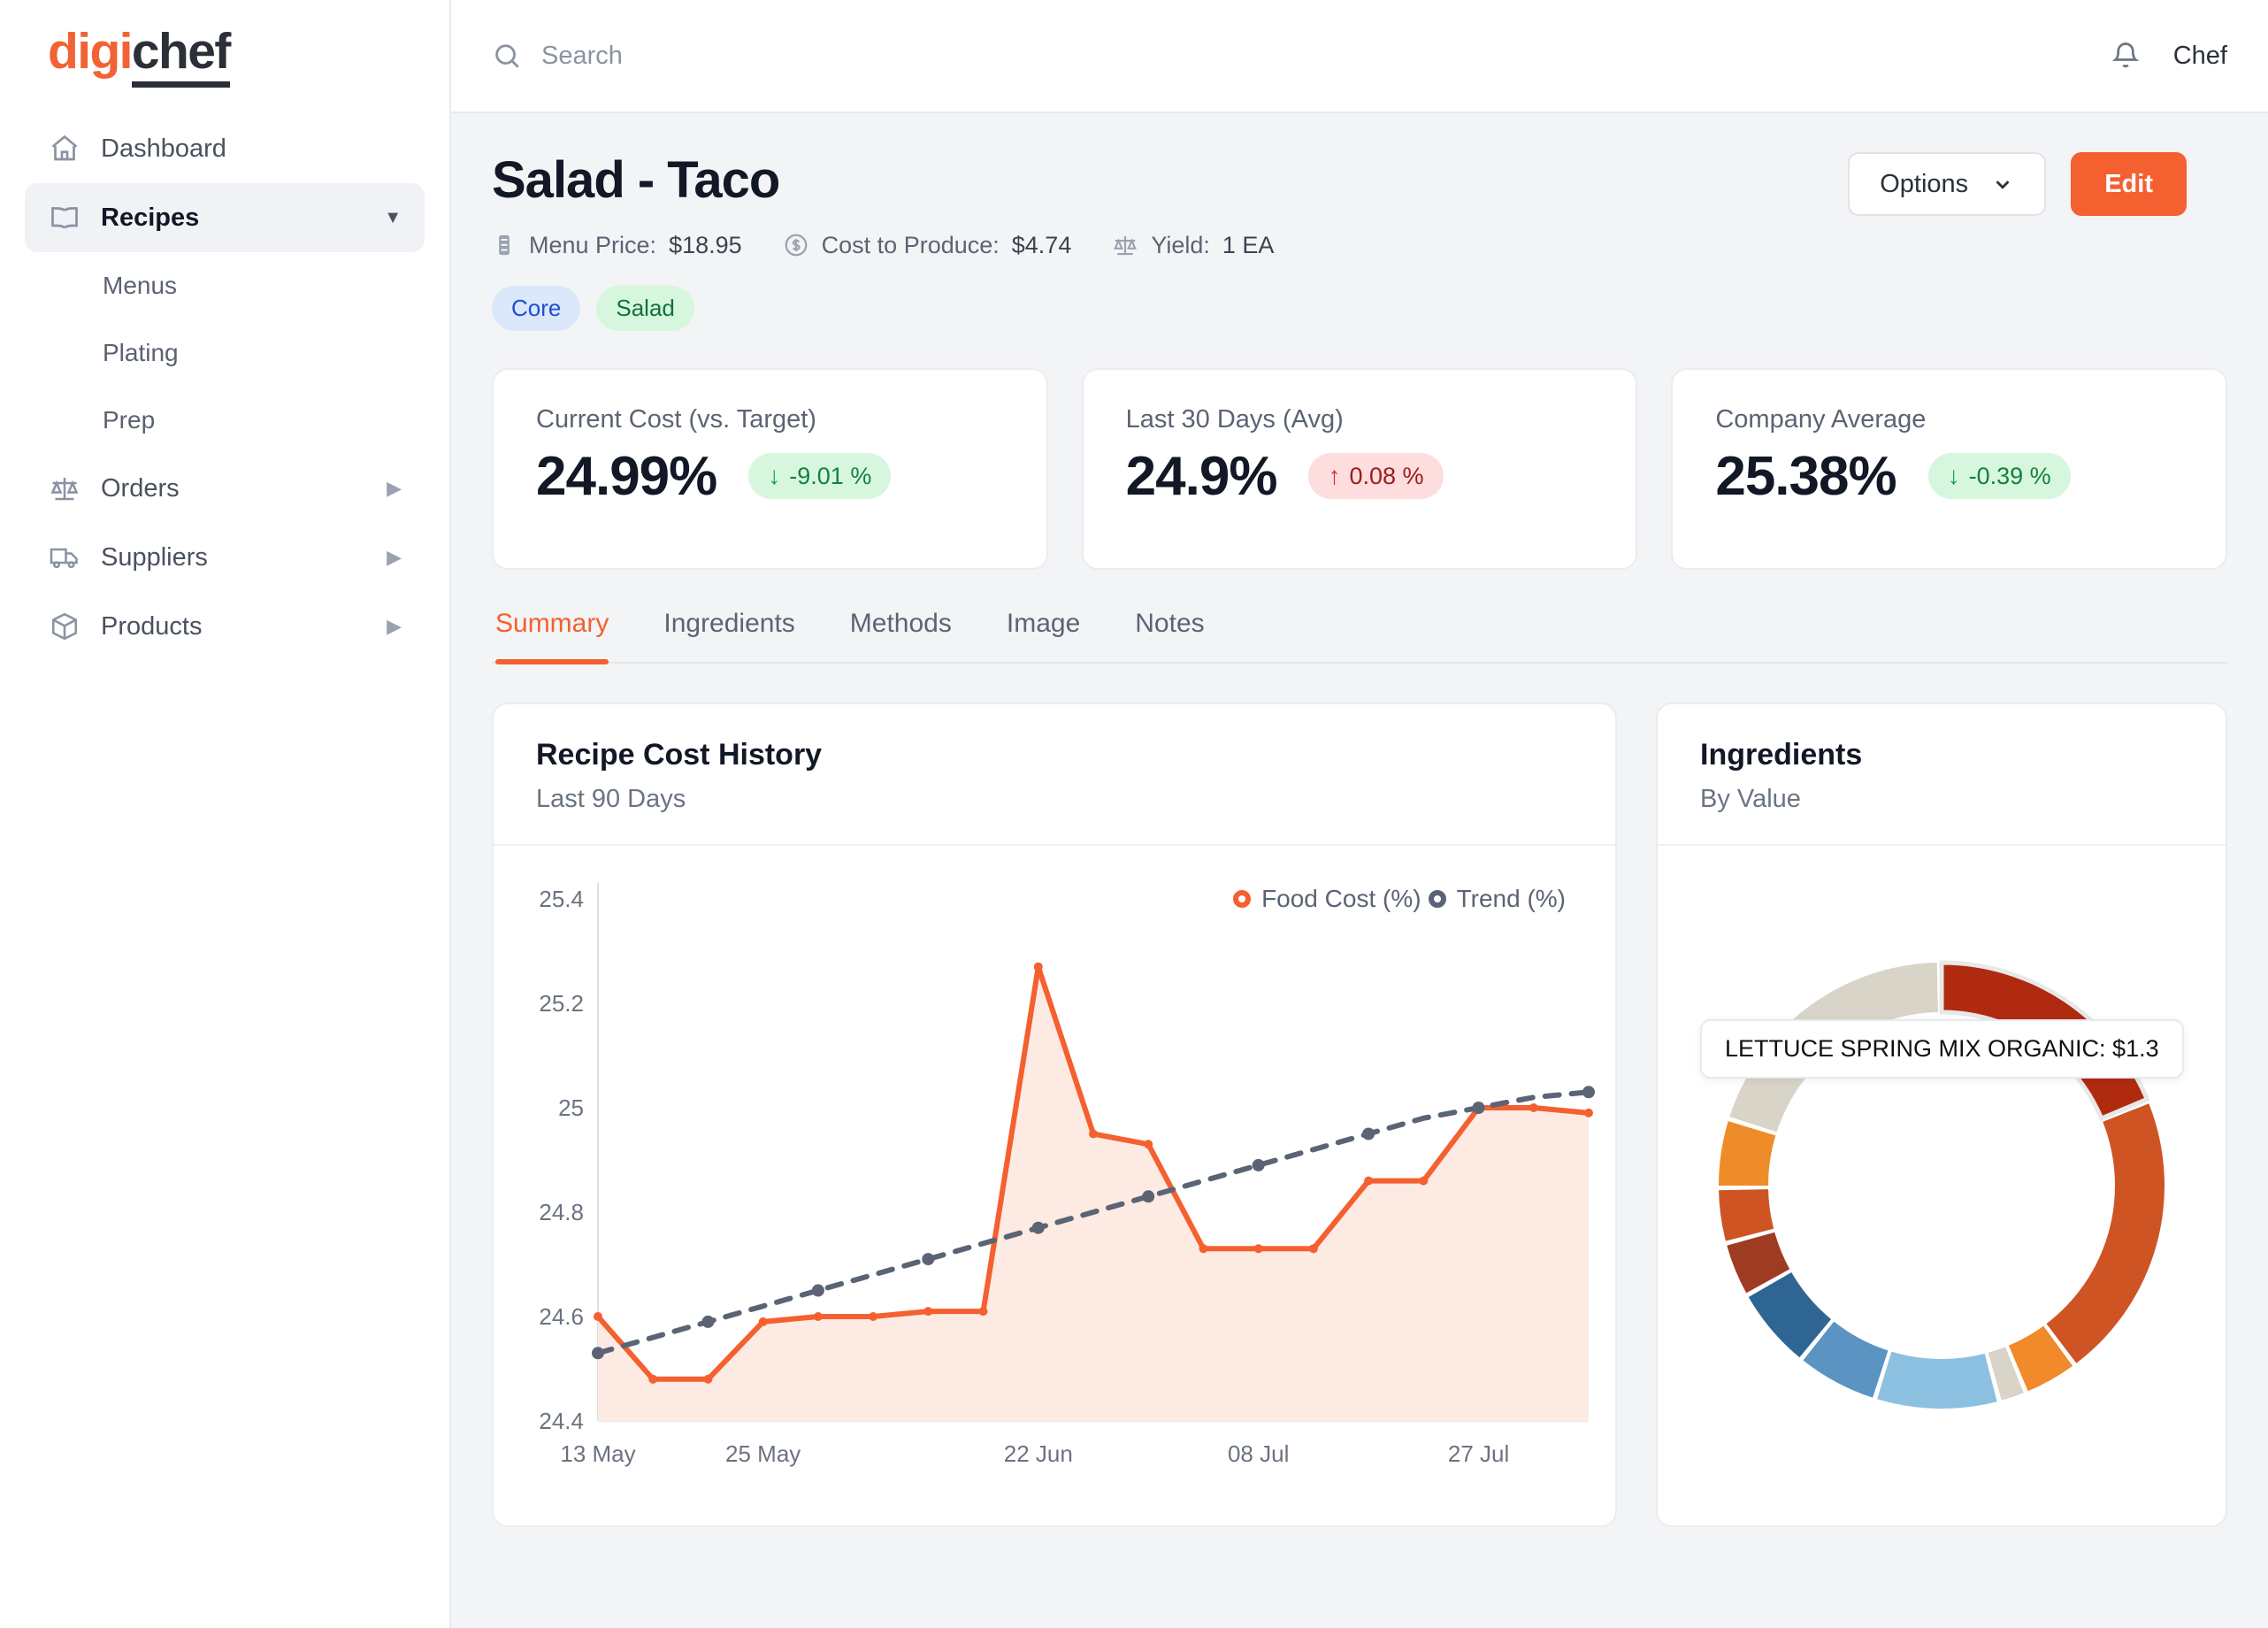  Describe the element at coordinates (2129, 184) in the screenshot. I see `edit-button: Edit` at that location.